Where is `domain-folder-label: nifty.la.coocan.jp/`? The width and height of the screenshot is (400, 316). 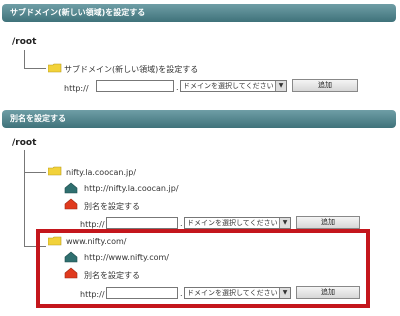 domain-folder-label: nifty.la.coocan.jp/ is located at coordinates (101, 172).